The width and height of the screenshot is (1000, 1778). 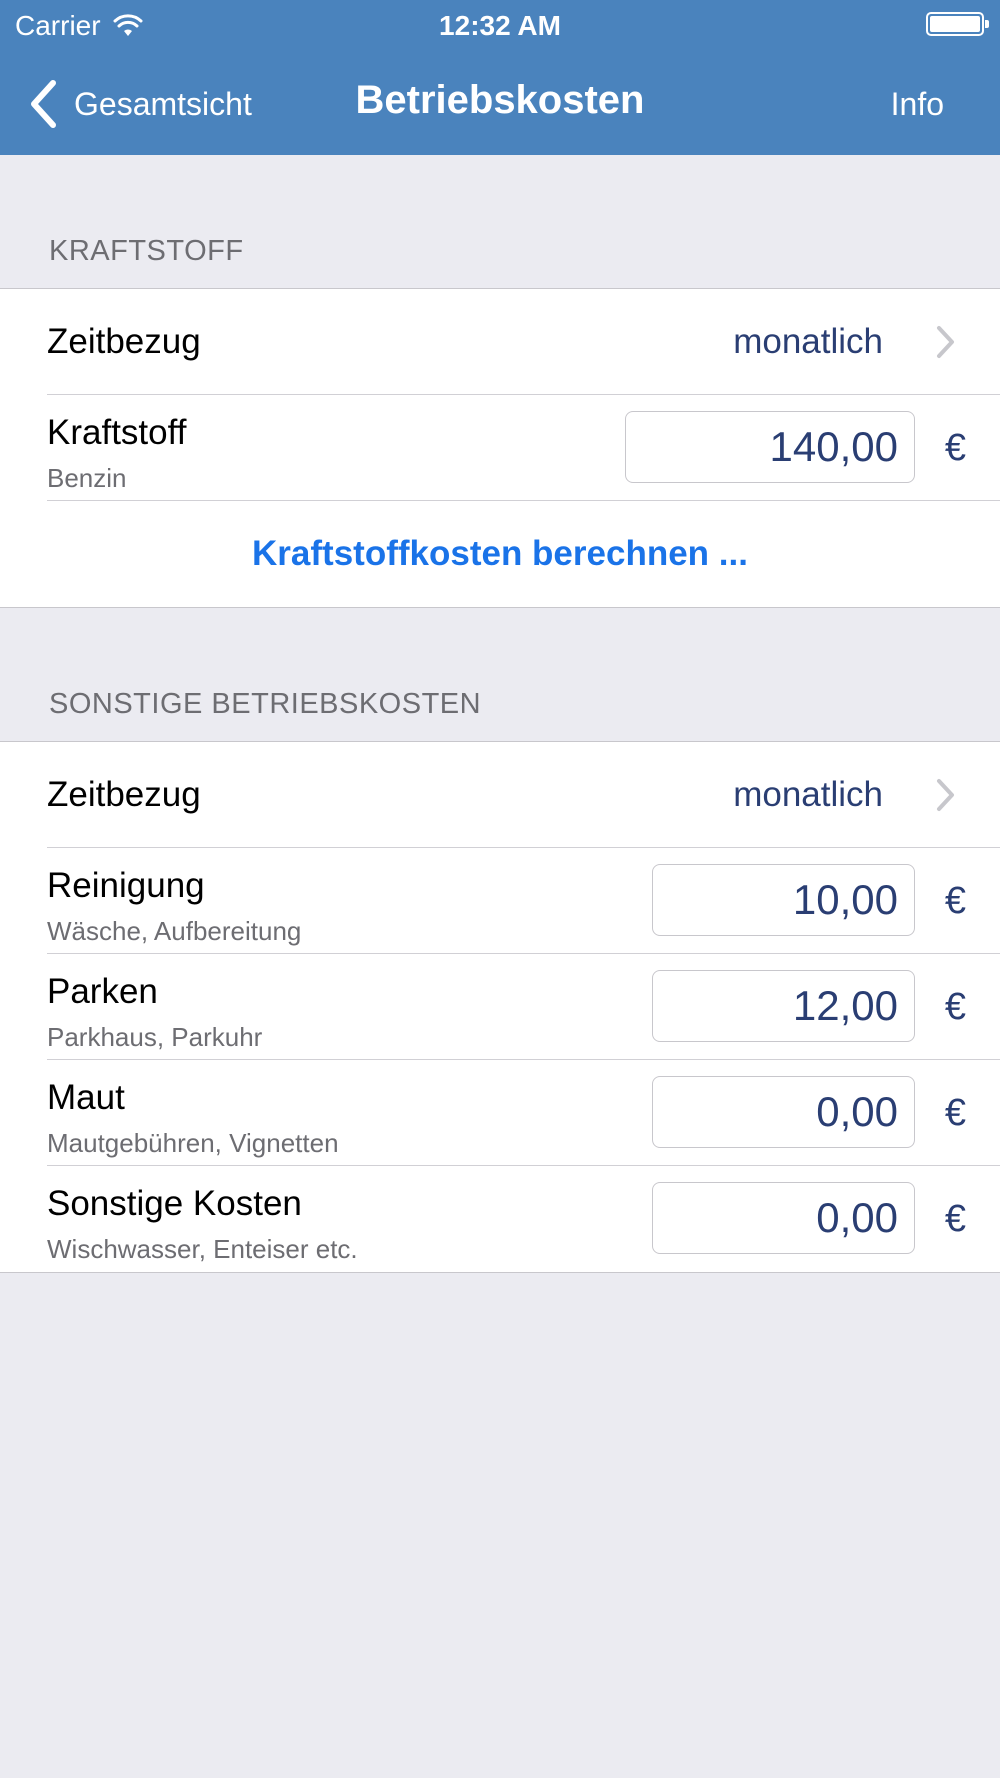 What do you see at coordinates (500, 1113) in the screenshot?
I see `cost-row-toll: Maut Mautgebühren, Vignetten 0,00 €` at bounding box center [500, 1113].